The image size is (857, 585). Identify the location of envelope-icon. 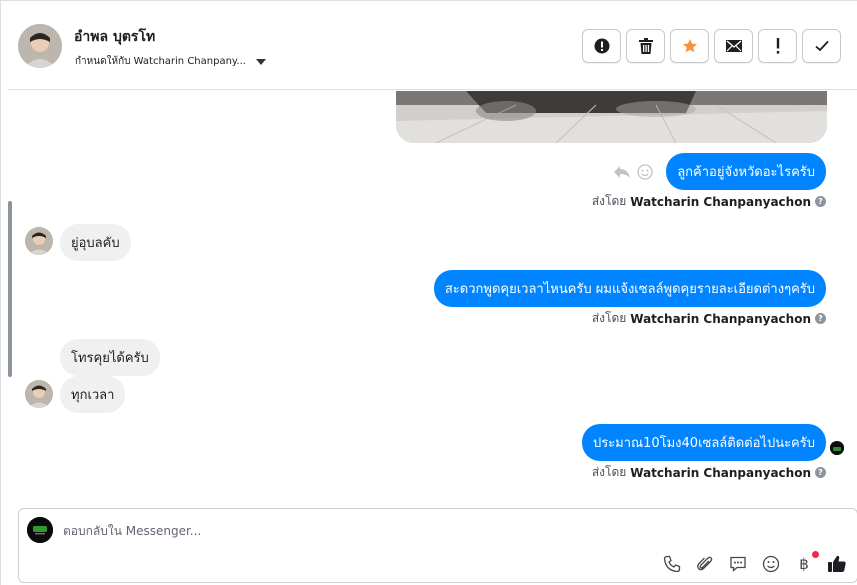
(733, 46).